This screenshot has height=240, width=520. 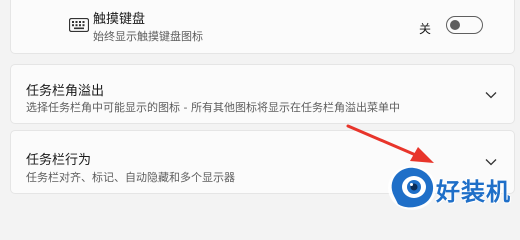 What do you see at coordinates (119, 19) in the screenshot?
I see `touch-keyboard-title: 触摸键盘` at bounding box center [119, 19].